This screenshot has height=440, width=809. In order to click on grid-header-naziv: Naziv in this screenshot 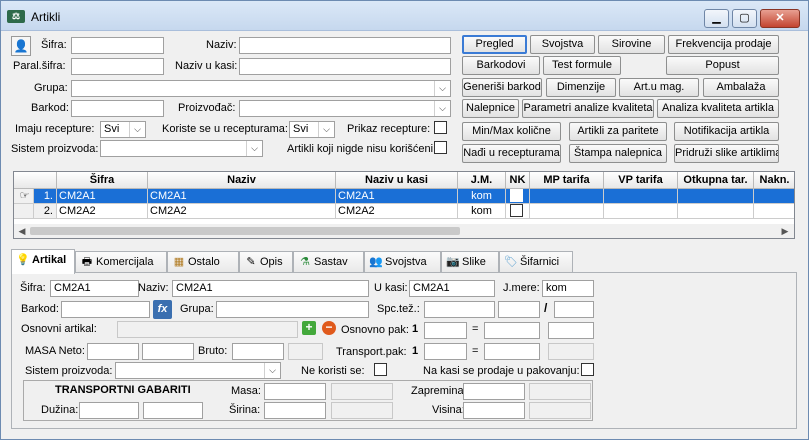, I will do `click(242, 180)`.